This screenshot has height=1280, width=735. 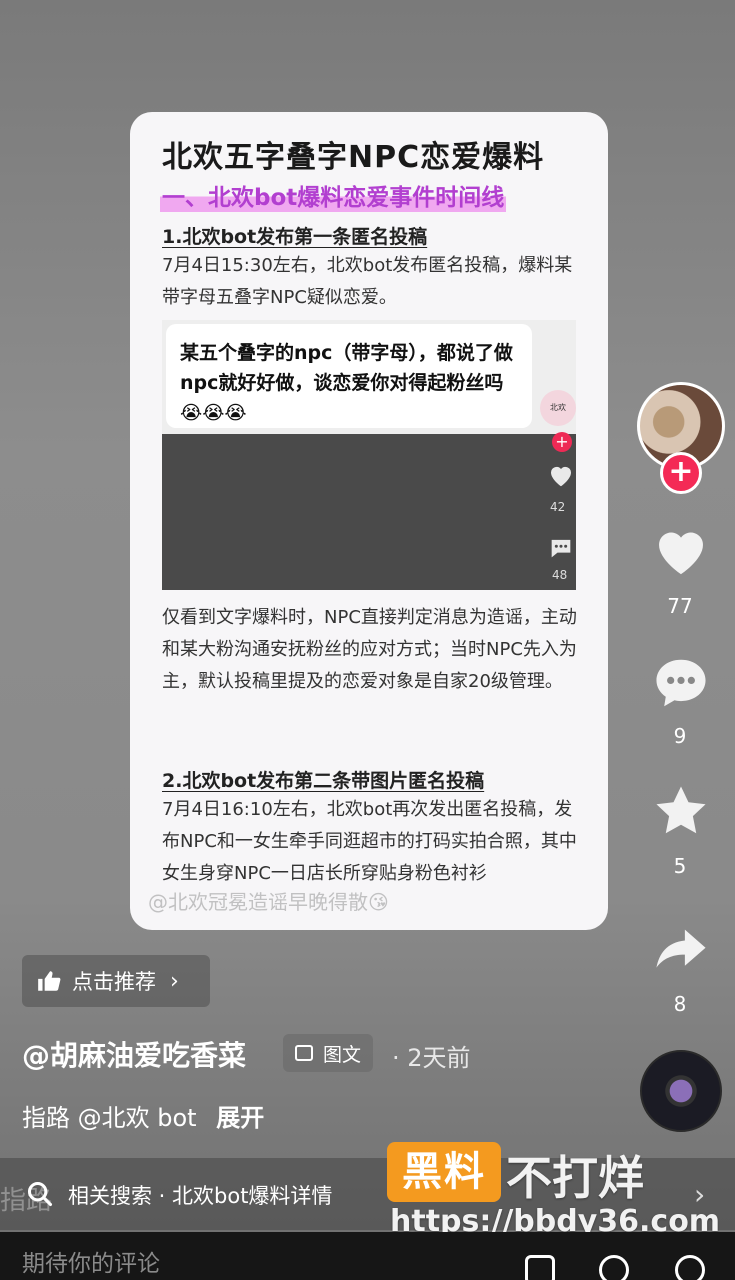 I want to click on favorite-count: 5, so click(x=680, y=866).